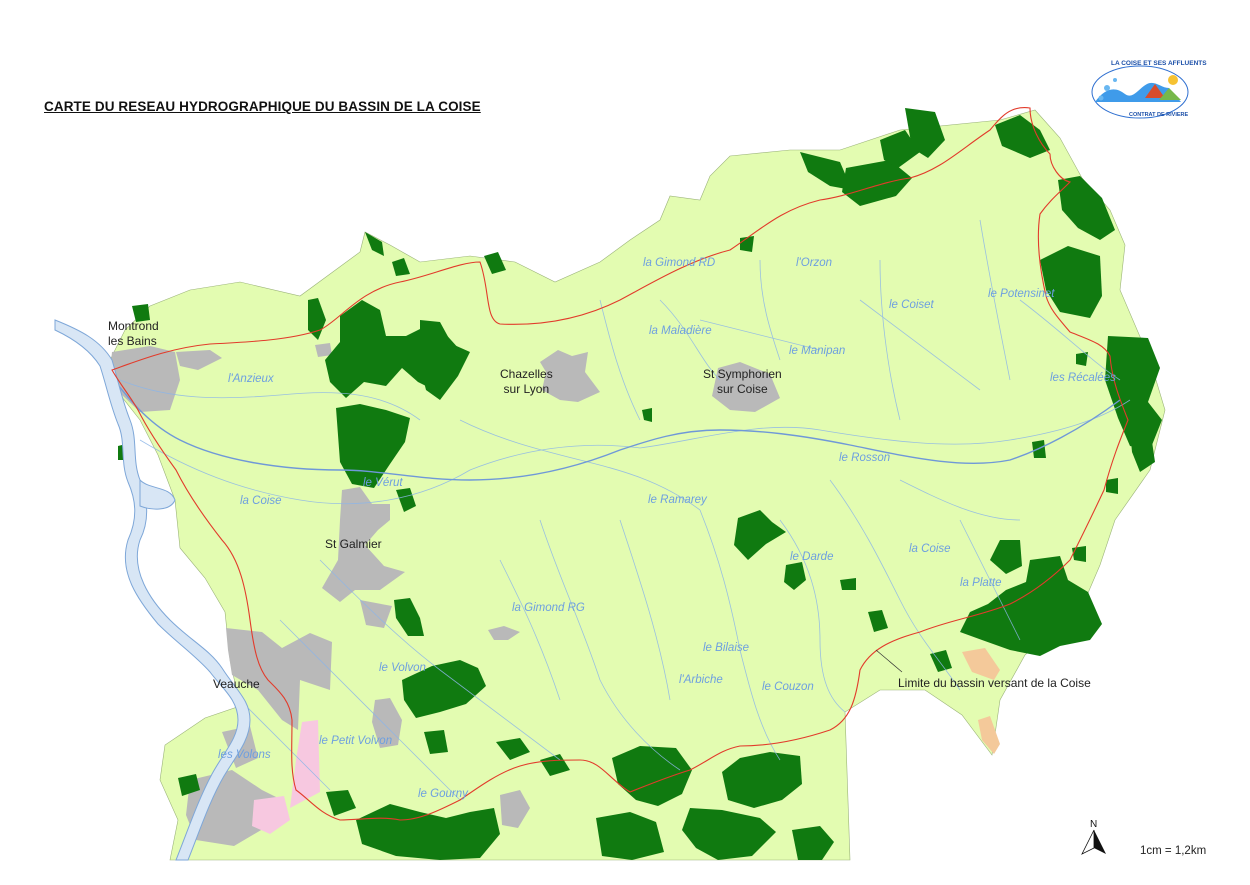 Image resolution: width=1250 pixels, height=885 pixels. I want to click on river-label: la Maladière, so click(680, 331).